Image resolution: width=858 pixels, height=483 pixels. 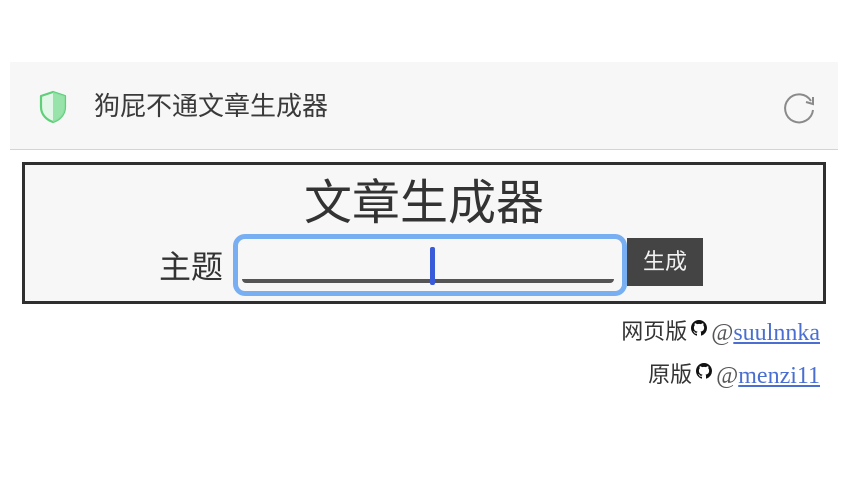 What do you see at coordinates (211, 107) in the screenshot?
I see `app-title: 狗屁不通文章生成器` at bounding box center [211, 107].